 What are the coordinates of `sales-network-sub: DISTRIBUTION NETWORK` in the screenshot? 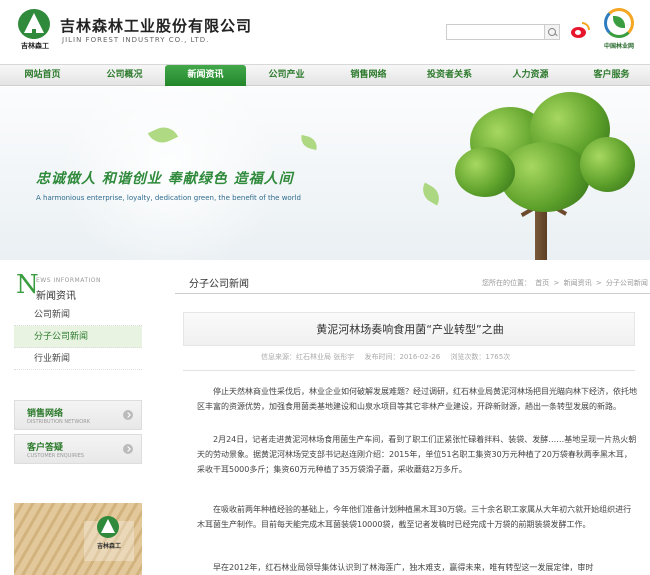 It's located at (58, 422).